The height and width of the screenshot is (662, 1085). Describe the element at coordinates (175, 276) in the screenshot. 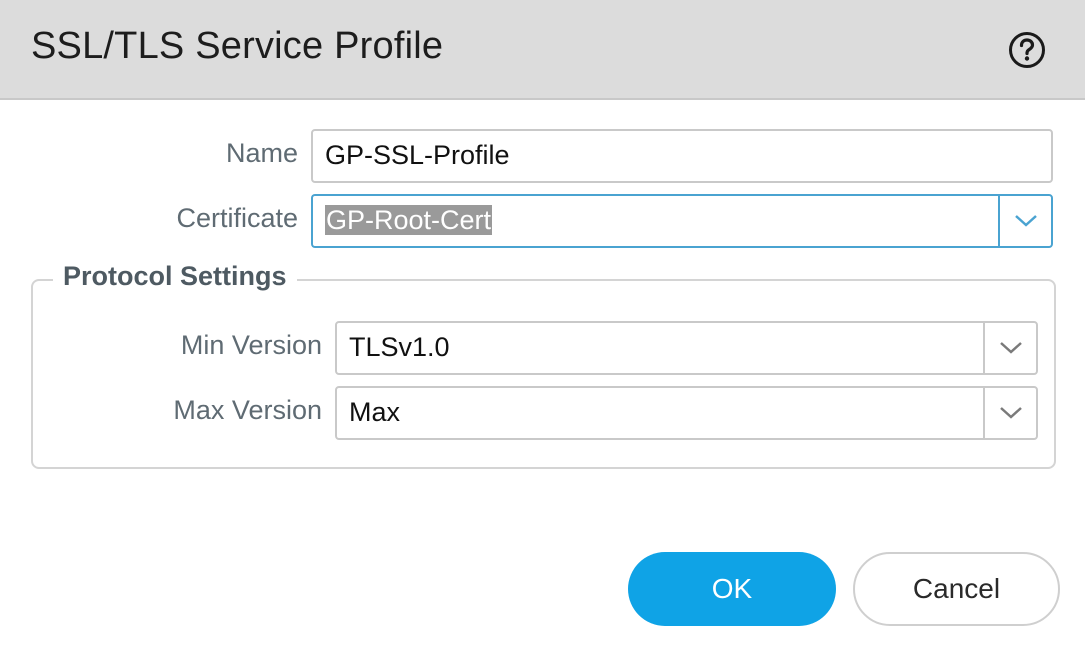

I see `protocol-settings-legend: Protocol Settings` at that location.